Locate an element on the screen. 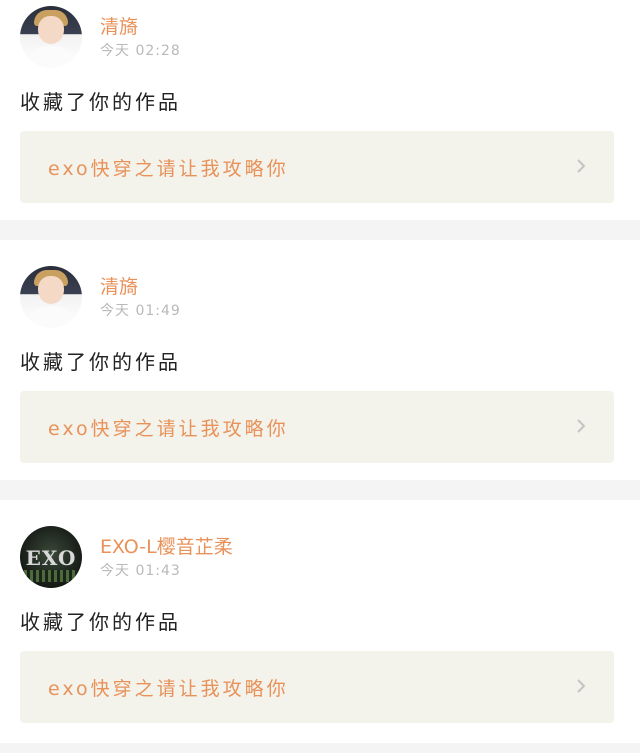 Image resolution: width=640 pixels, height=753 pixels. avatar: EXO is located at coordinates (51, 557).